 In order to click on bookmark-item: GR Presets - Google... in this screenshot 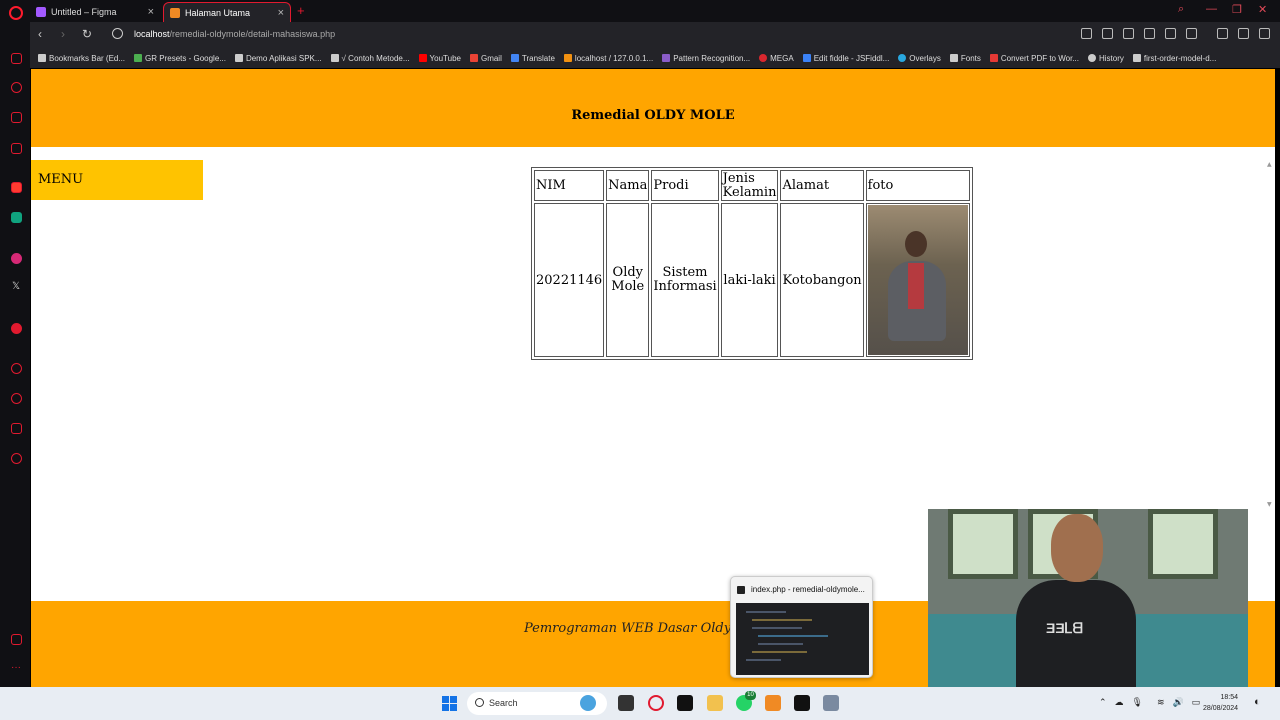, I will do `click(180, 58)`.